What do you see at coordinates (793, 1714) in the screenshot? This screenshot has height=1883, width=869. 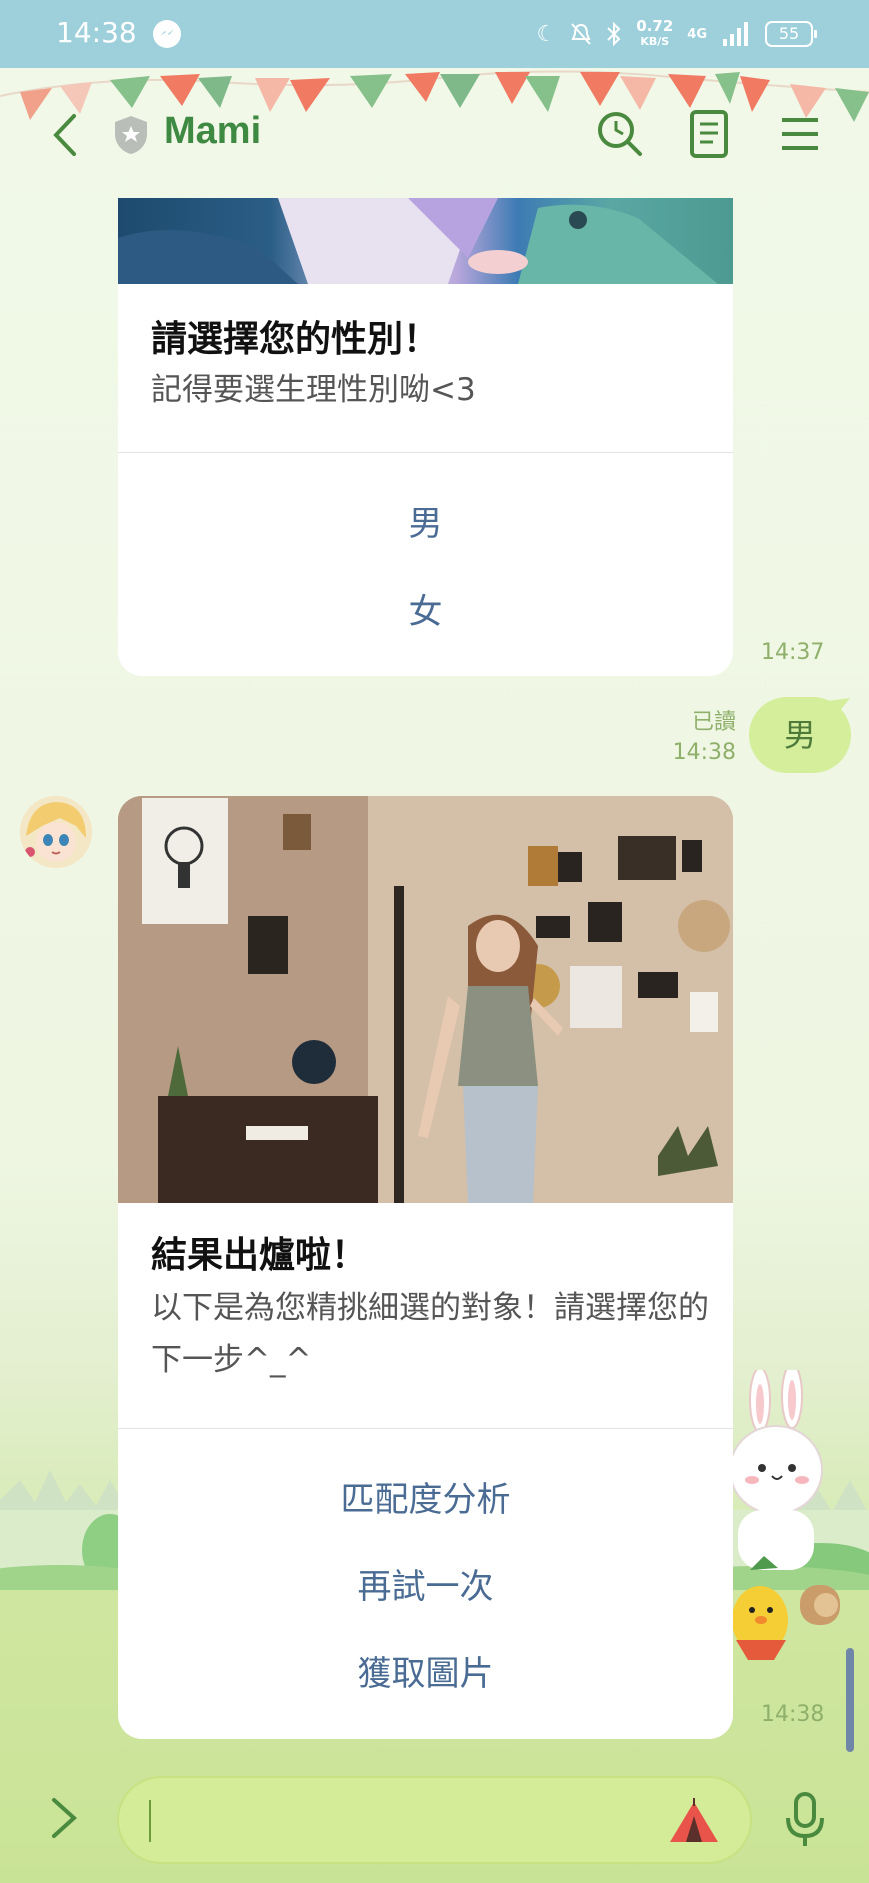 I see `message-time: 14:38` at bounding box center [793, 1714].